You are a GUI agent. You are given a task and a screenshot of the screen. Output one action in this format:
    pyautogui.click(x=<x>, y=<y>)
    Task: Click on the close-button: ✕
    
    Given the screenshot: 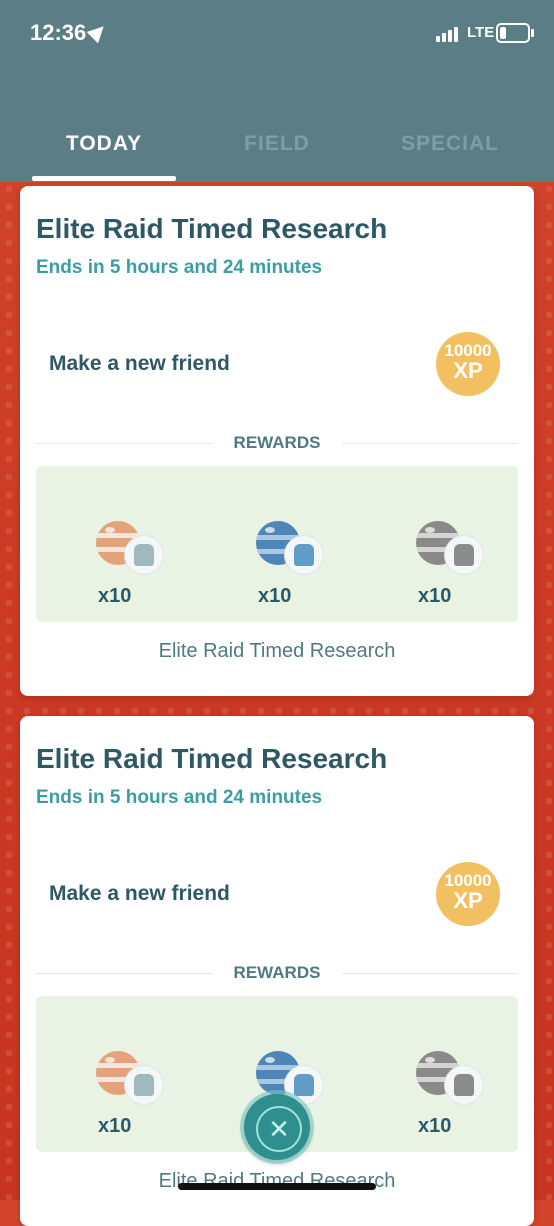 What is the action you would take?
    pyautogui.click(x=277, y=1127)
    